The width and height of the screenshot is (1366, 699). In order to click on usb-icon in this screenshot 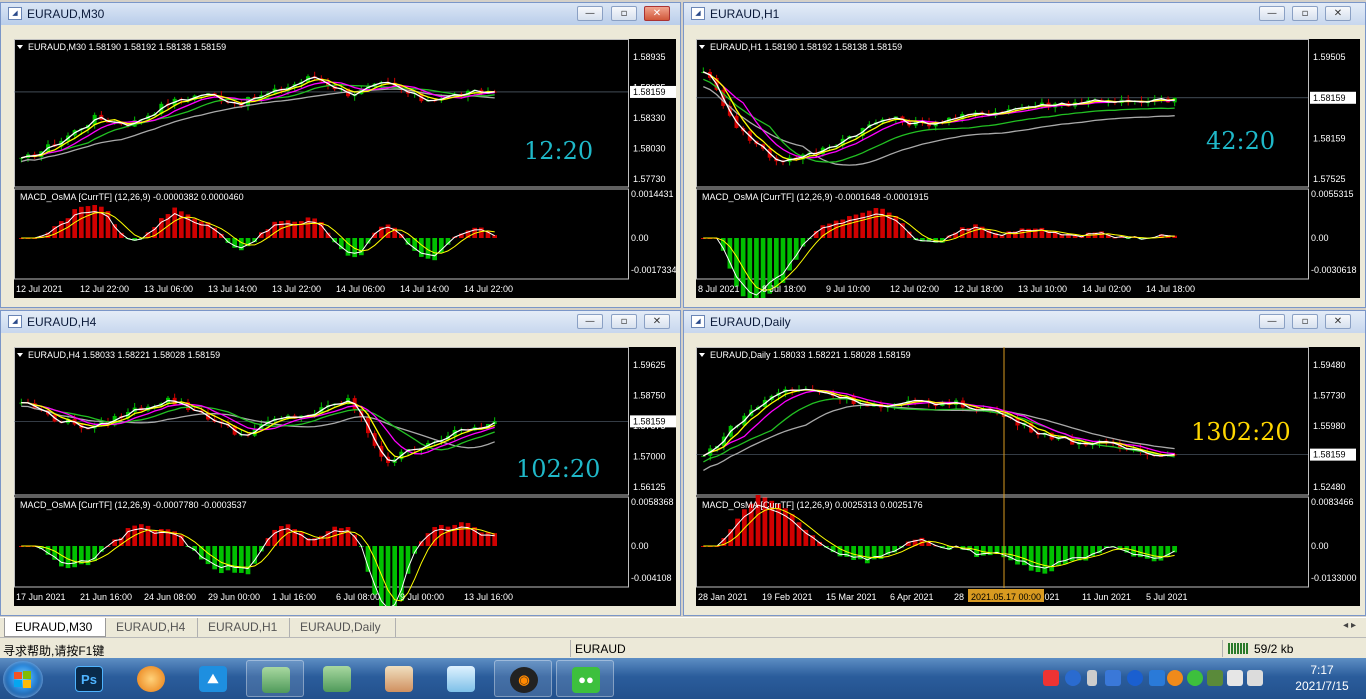, I will do `click(1215, 678)`.